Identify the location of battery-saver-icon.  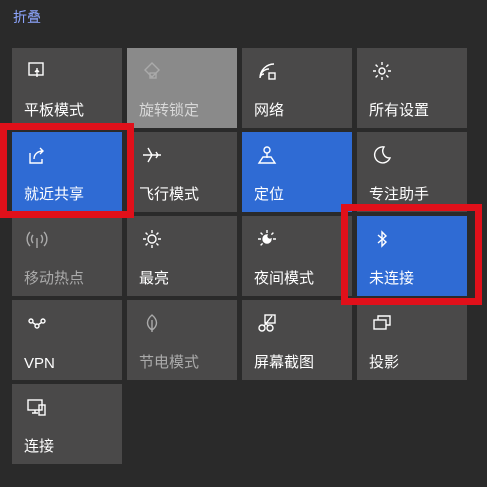
(152, 323).